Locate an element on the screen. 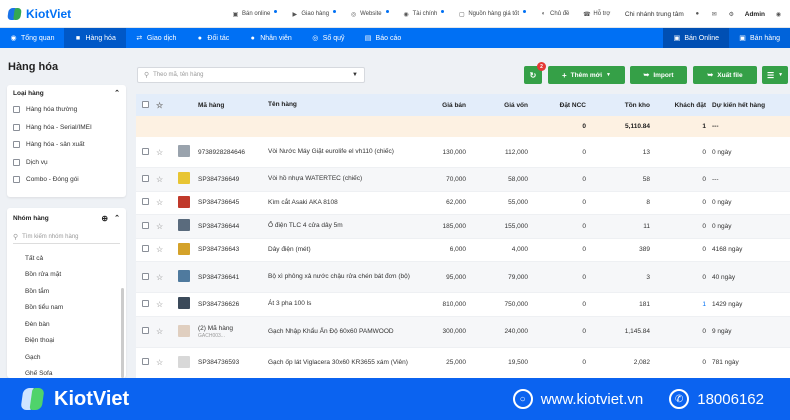 The image size is (790, 420). select-all-checkbox is located at coordinates (146, 105).